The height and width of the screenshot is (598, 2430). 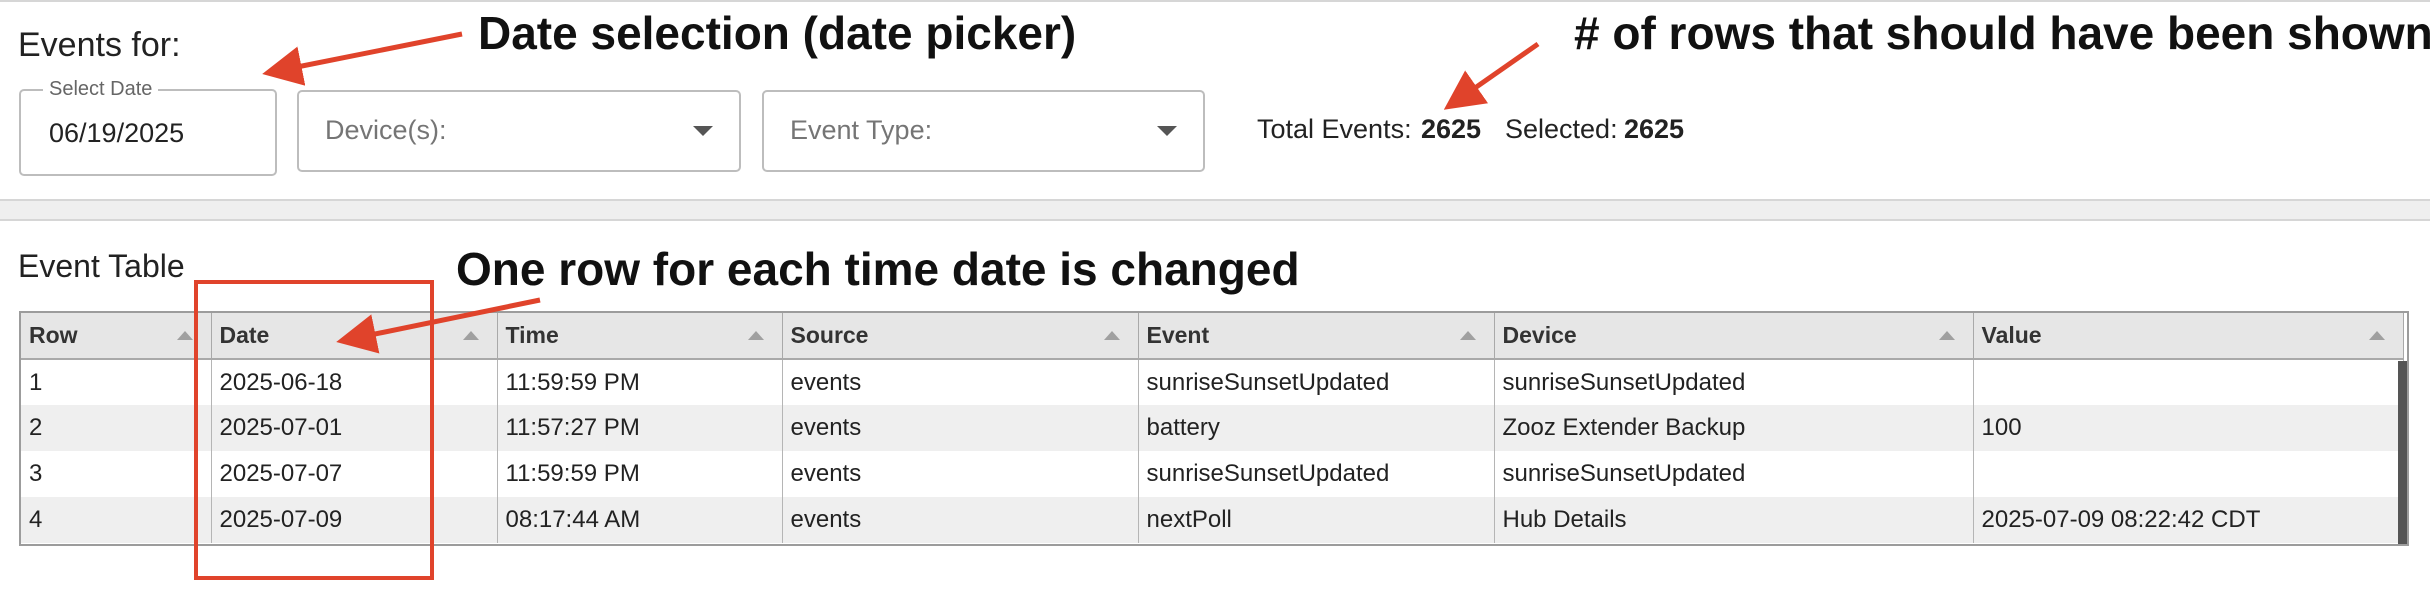 What do you see at coordinates (1491, 75) in the screenshot?
I see `arrow-to-total-events` at bounding box center [1491, 75].